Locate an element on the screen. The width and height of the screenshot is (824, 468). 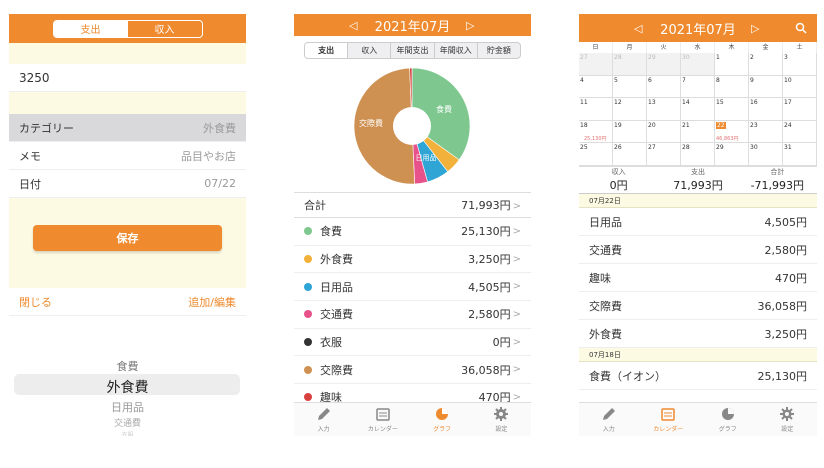
segment-expense: 支出 is located at coordinates (90, 28).